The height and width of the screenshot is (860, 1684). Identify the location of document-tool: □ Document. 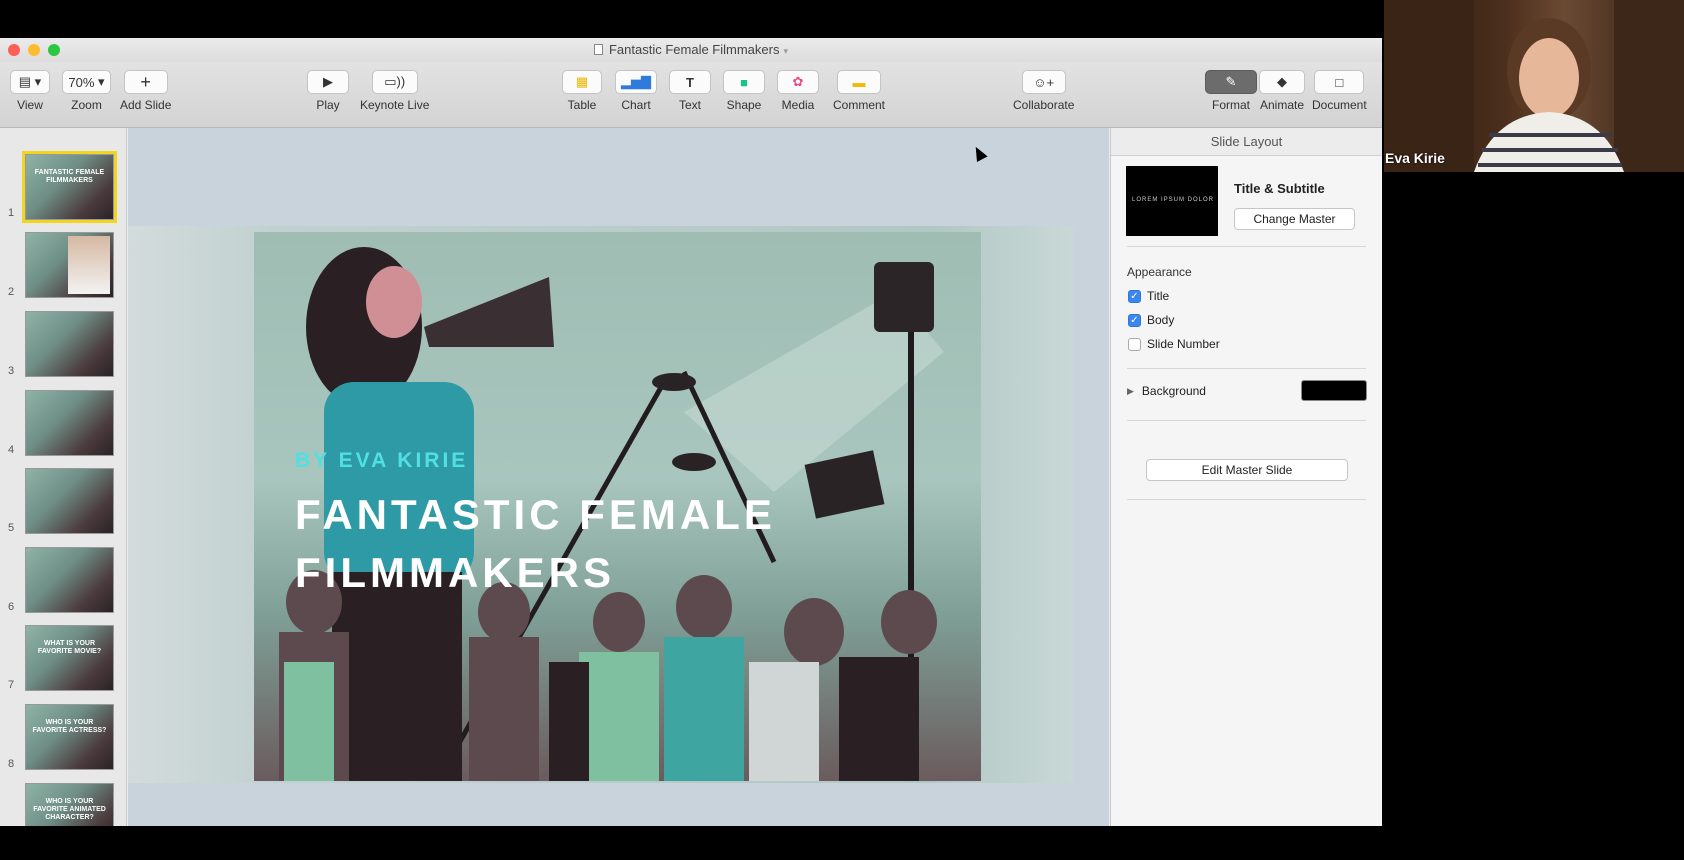
(1339, 91).